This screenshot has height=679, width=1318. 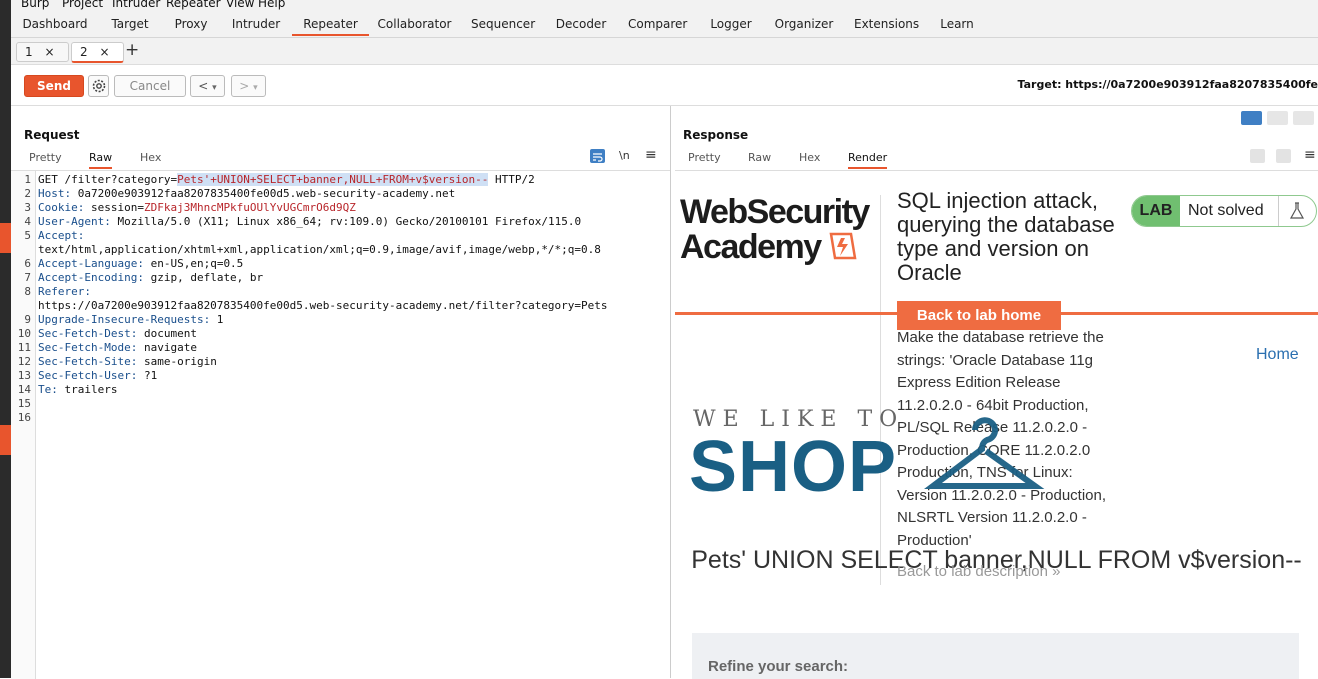 I want to click on forward-button: > ▾, so click(x=248, y=86).